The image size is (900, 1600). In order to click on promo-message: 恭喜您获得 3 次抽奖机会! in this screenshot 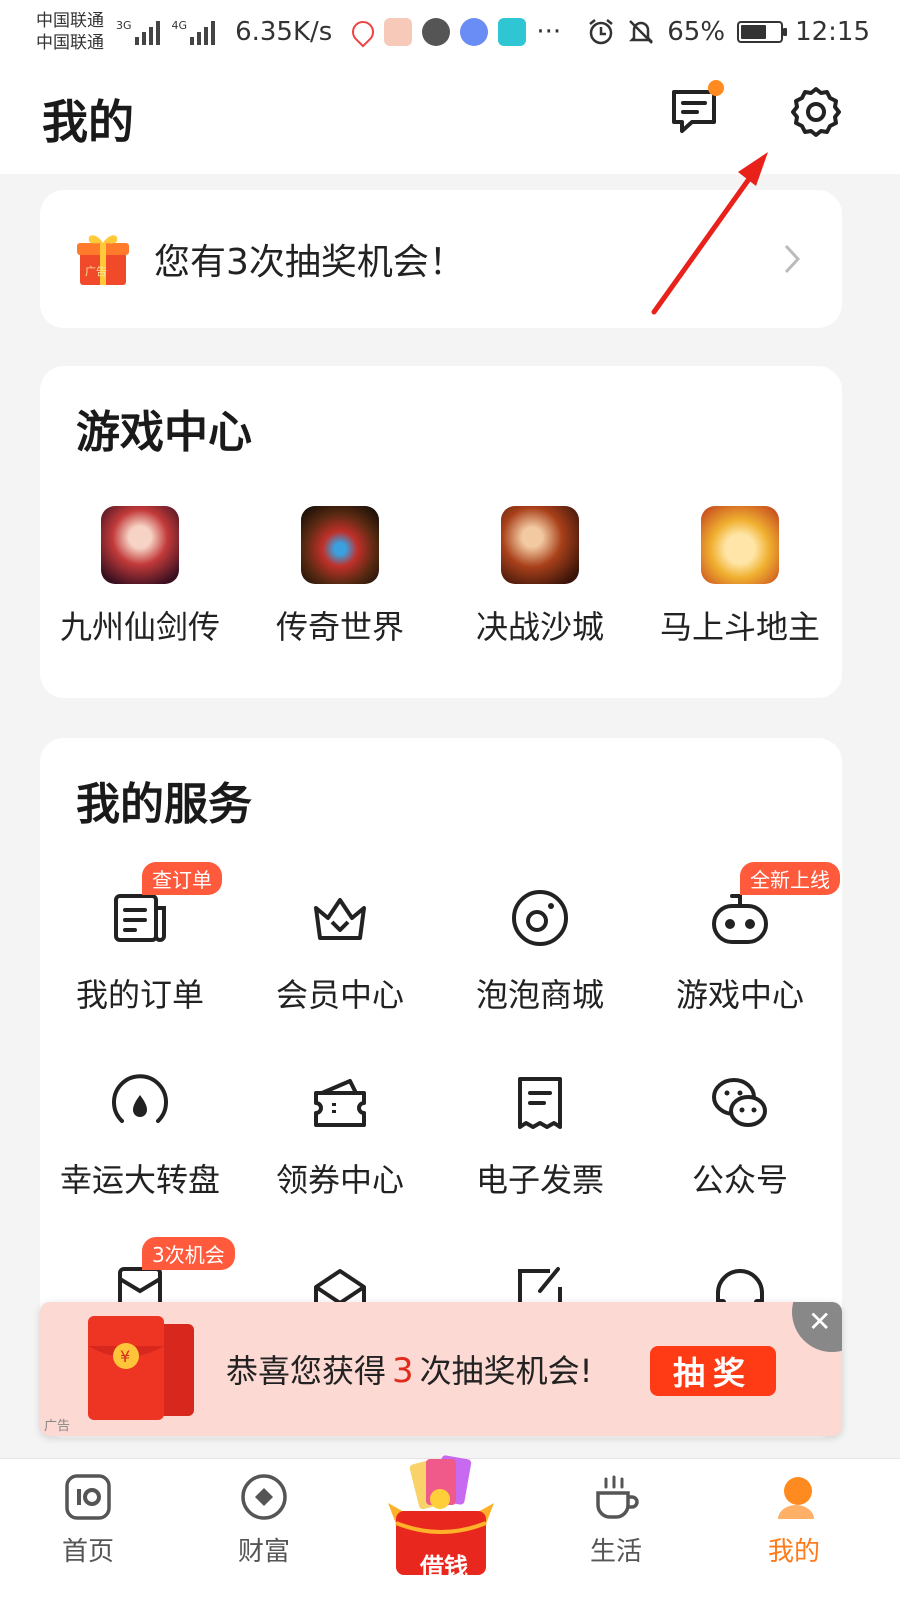, I will do `click(409, 1369)`.